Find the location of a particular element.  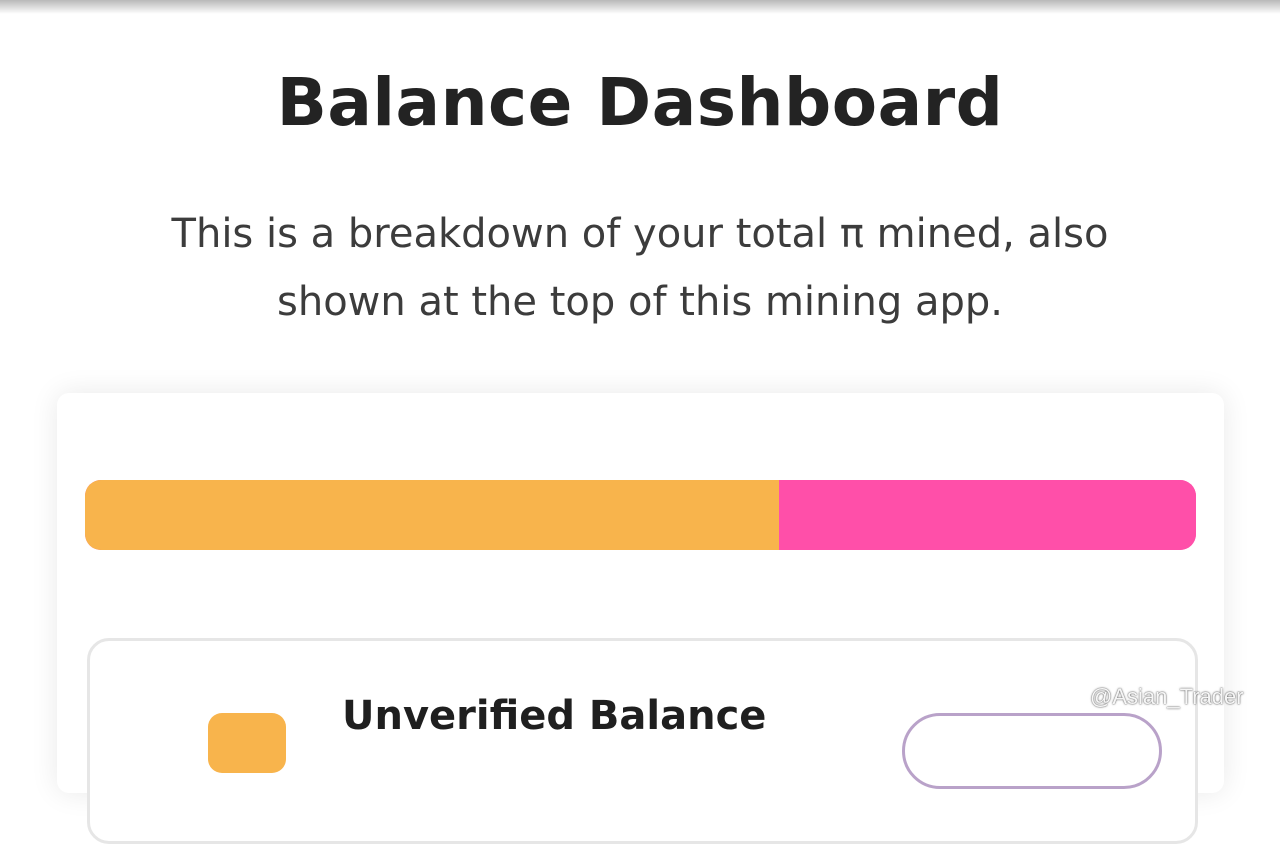

page-title: Balance Dashboard is located at coordinates (640, 102).